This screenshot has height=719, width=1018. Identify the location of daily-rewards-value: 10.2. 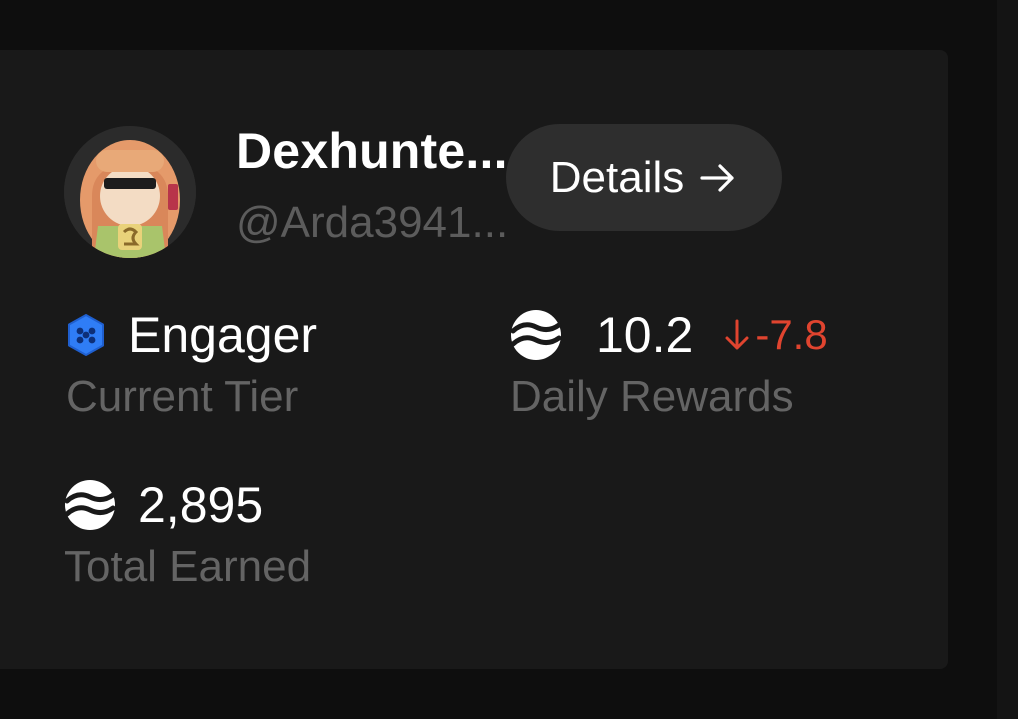
(645, 335).